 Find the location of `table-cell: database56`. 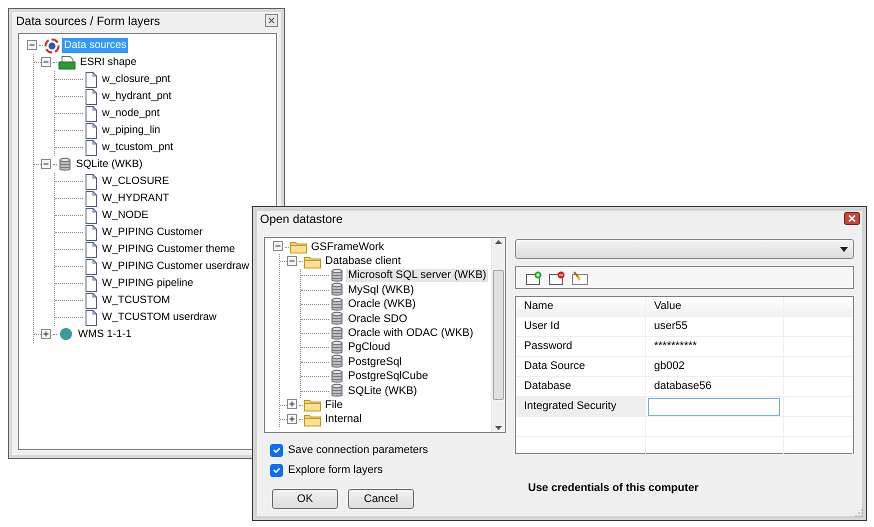

table-cell: database56 is located at coordinates (715, 387).